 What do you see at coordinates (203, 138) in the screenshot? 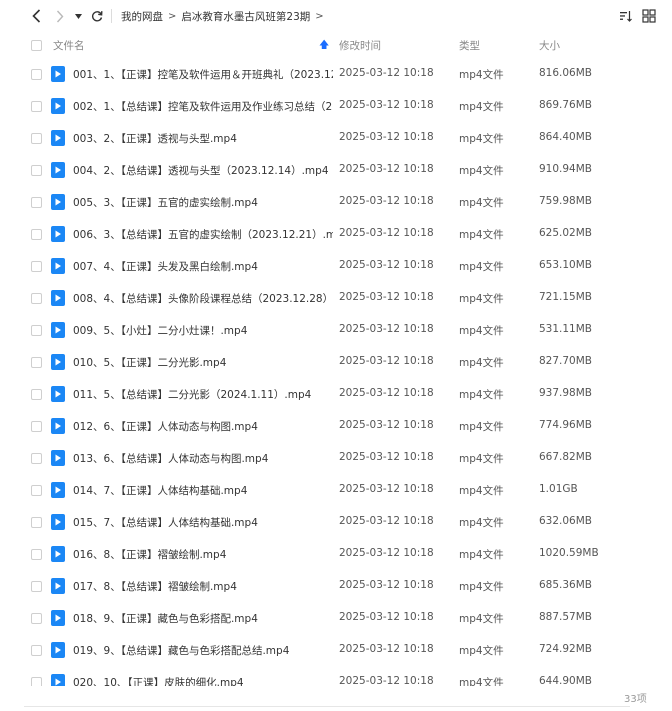
I see `file-name: 003、2、【正课】透视与头型.mp4` at bounding box center [203, 138].